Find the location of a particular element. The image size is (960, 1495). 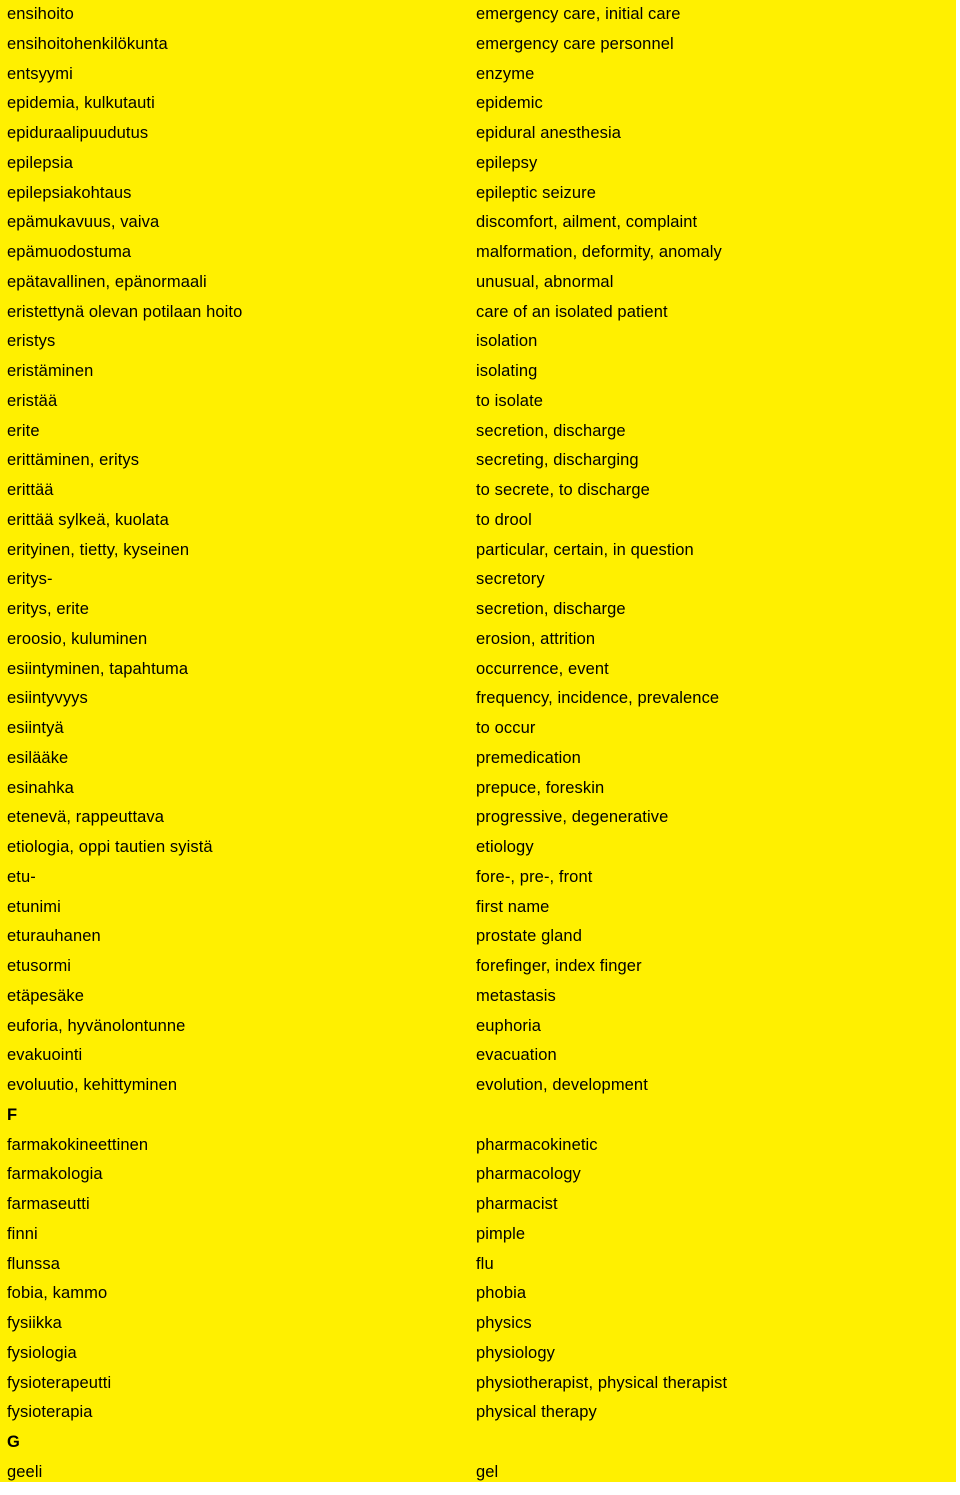

term-english: forefinger, index finger is located at coordinates (559, 966).